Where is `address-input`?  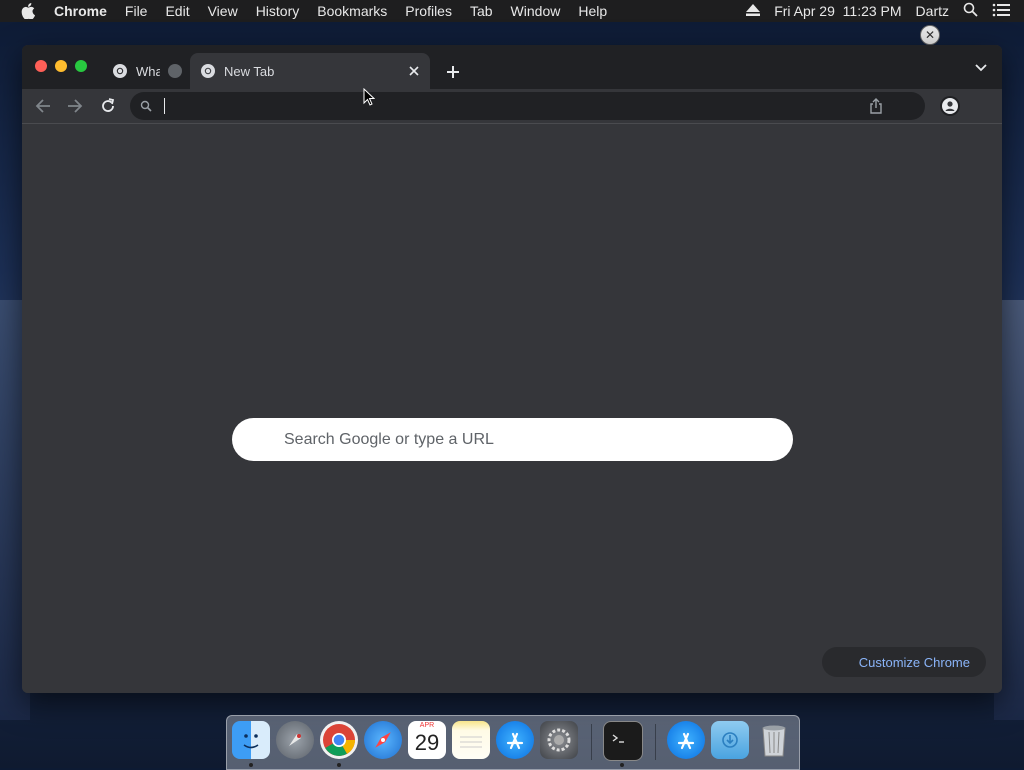
address-input is located at coordinates (520, 107).